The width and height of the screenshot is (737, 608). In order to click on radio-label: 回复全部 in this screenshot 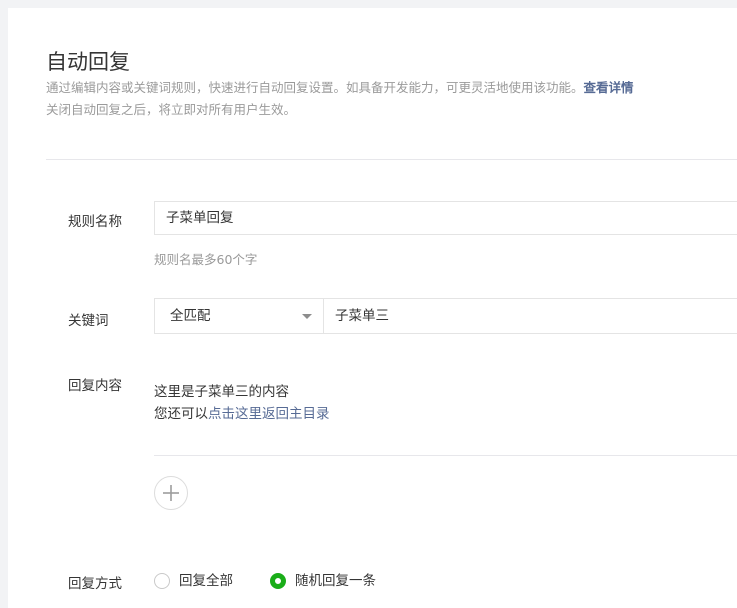, I will do `click(206, 581)`.